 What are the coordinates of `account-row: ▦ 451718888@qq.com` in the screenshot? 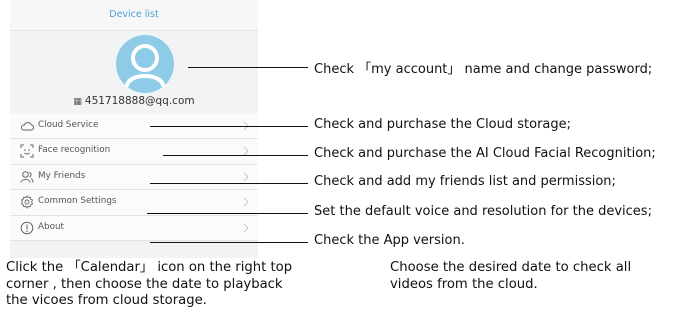 It's located at (134, 101).